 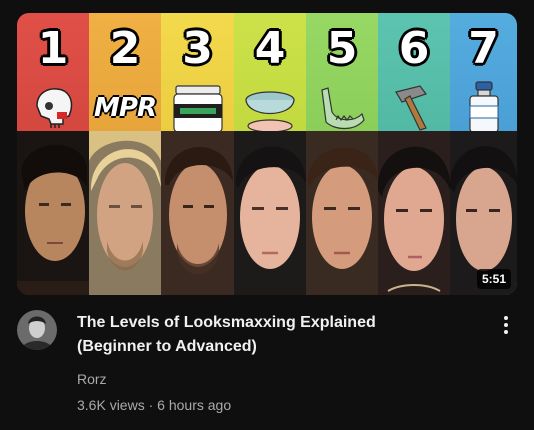 What do you see at coordinates (194, 405) in the screenshot?
I see `upload-age: 6 hours ago` at bounding box center [194, 405].